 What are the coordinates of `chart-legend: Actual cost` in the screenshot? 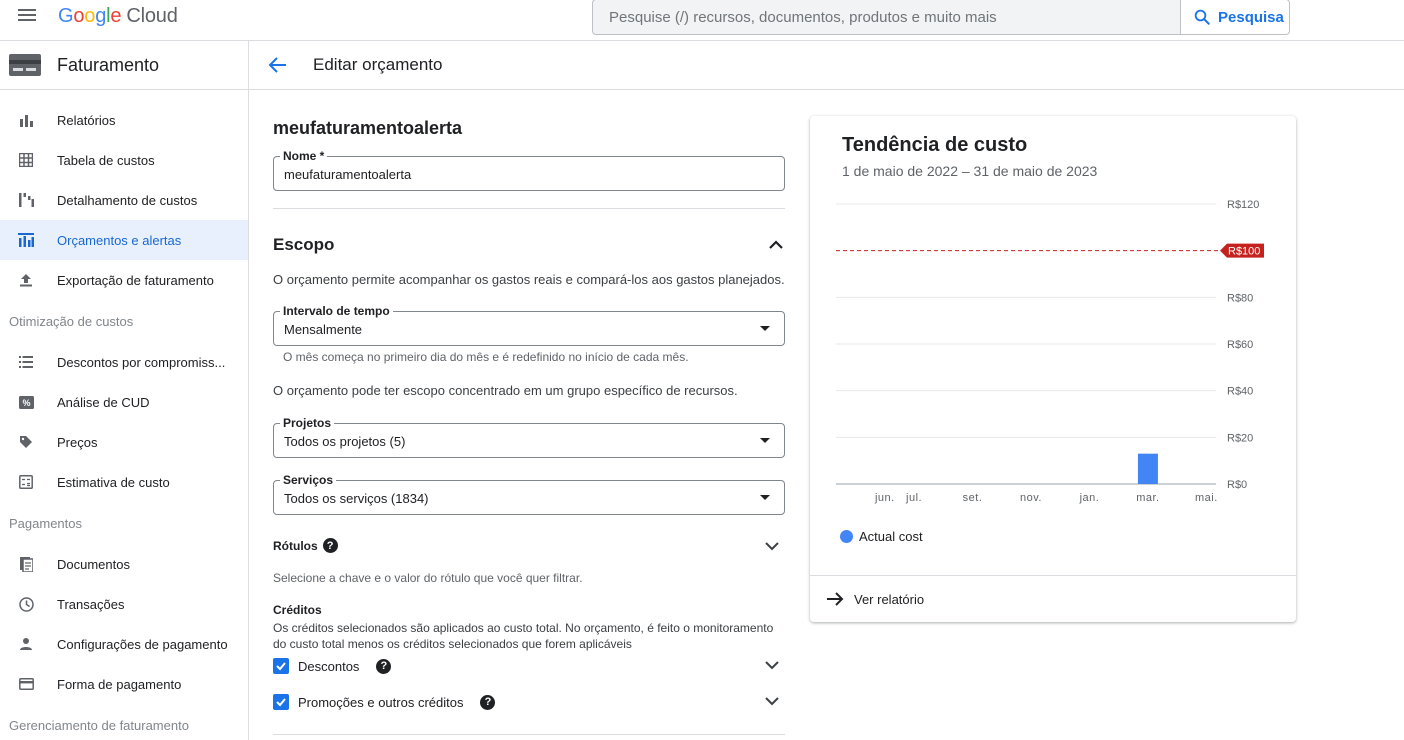 It's located at (881, 536).